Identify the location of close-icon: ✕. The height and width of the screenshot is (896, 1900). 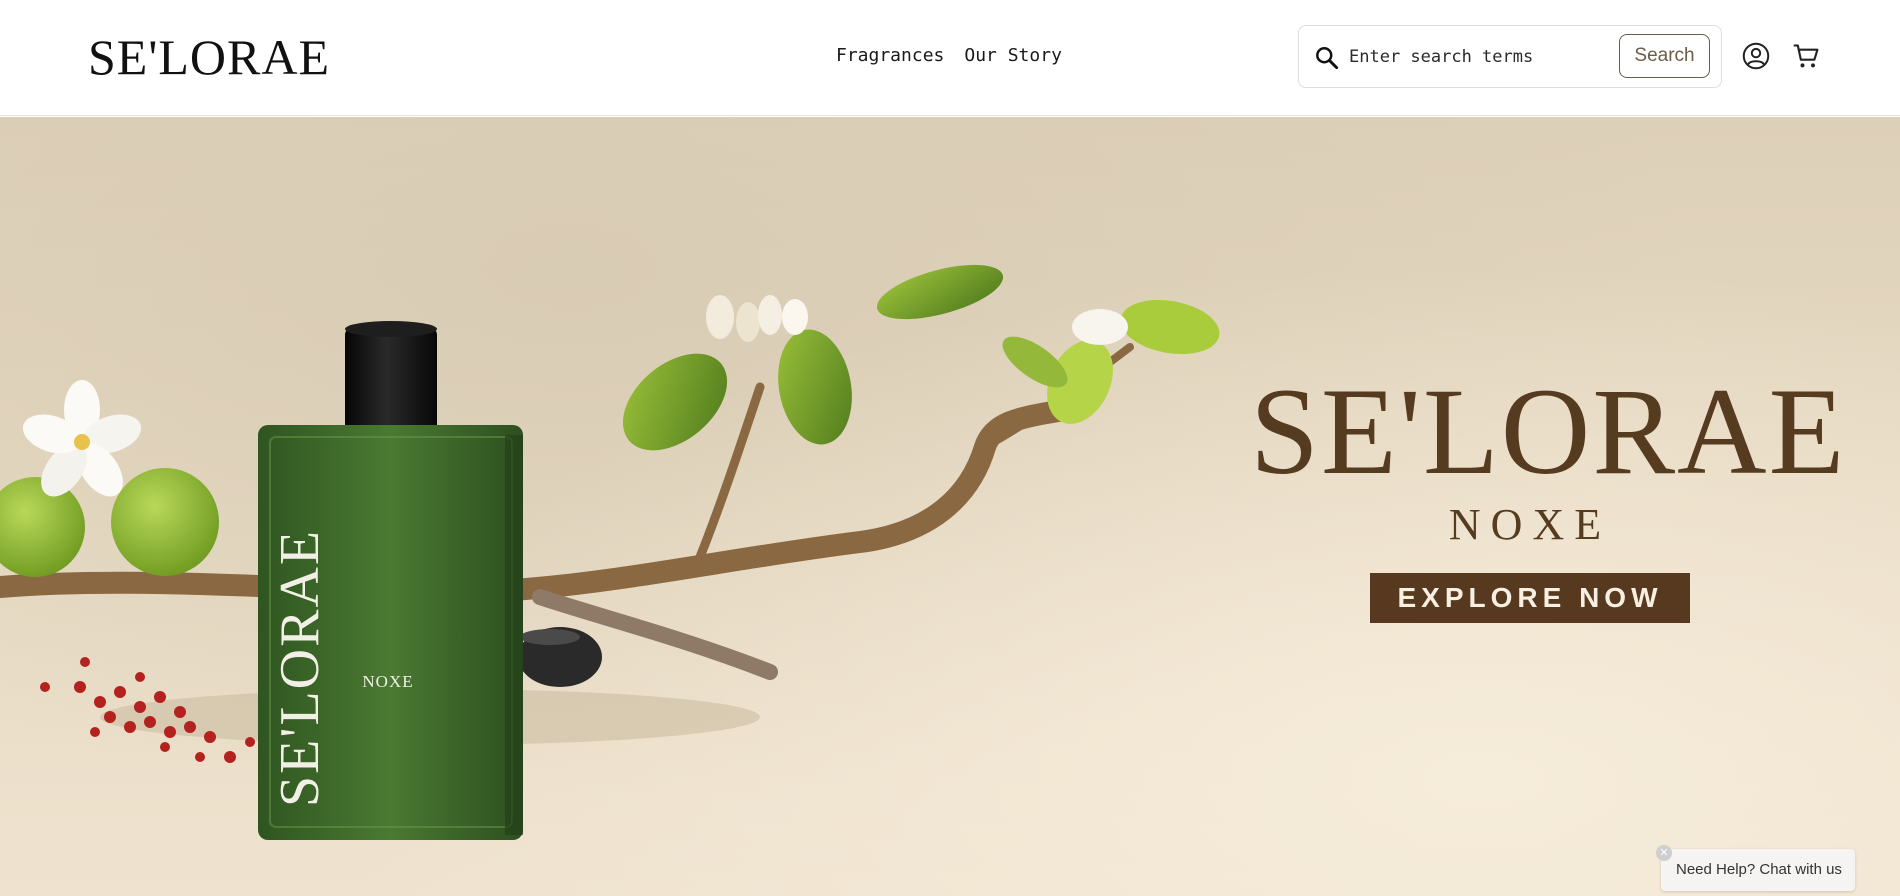
(1664, 853).